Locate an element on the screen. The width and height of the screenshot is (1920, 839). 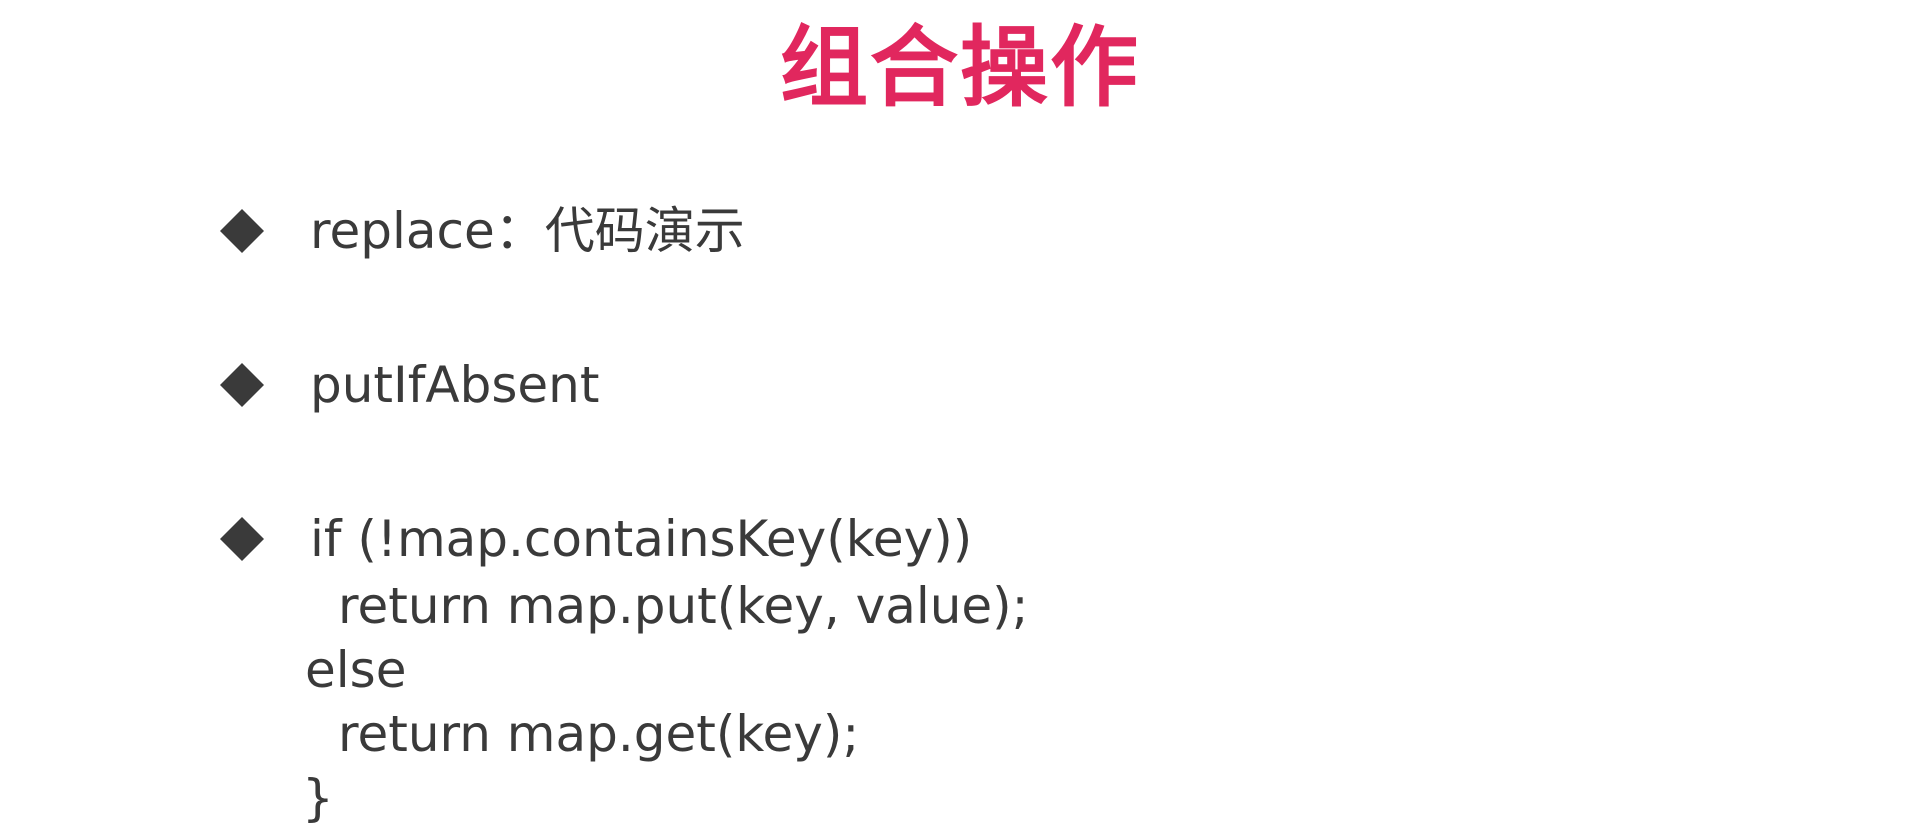
bullet-item-putifabsent: putIfAbsent is located at coordinates (408, 385).